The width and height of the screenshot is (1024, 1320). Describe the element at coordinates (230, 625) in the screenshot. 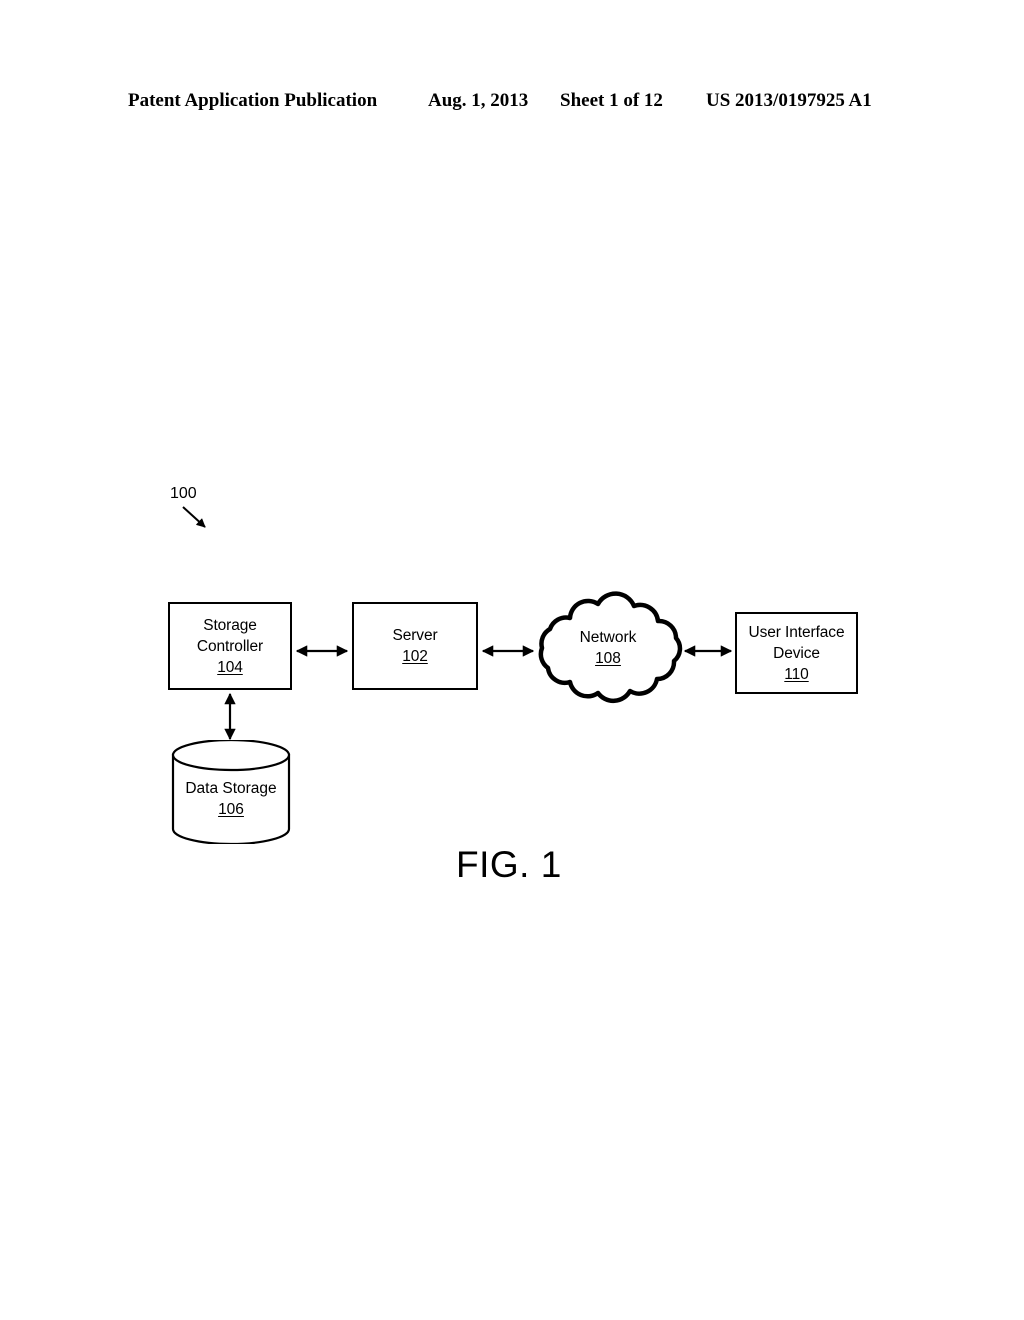

I see `storage-controller-line-1: Storage` at that location.